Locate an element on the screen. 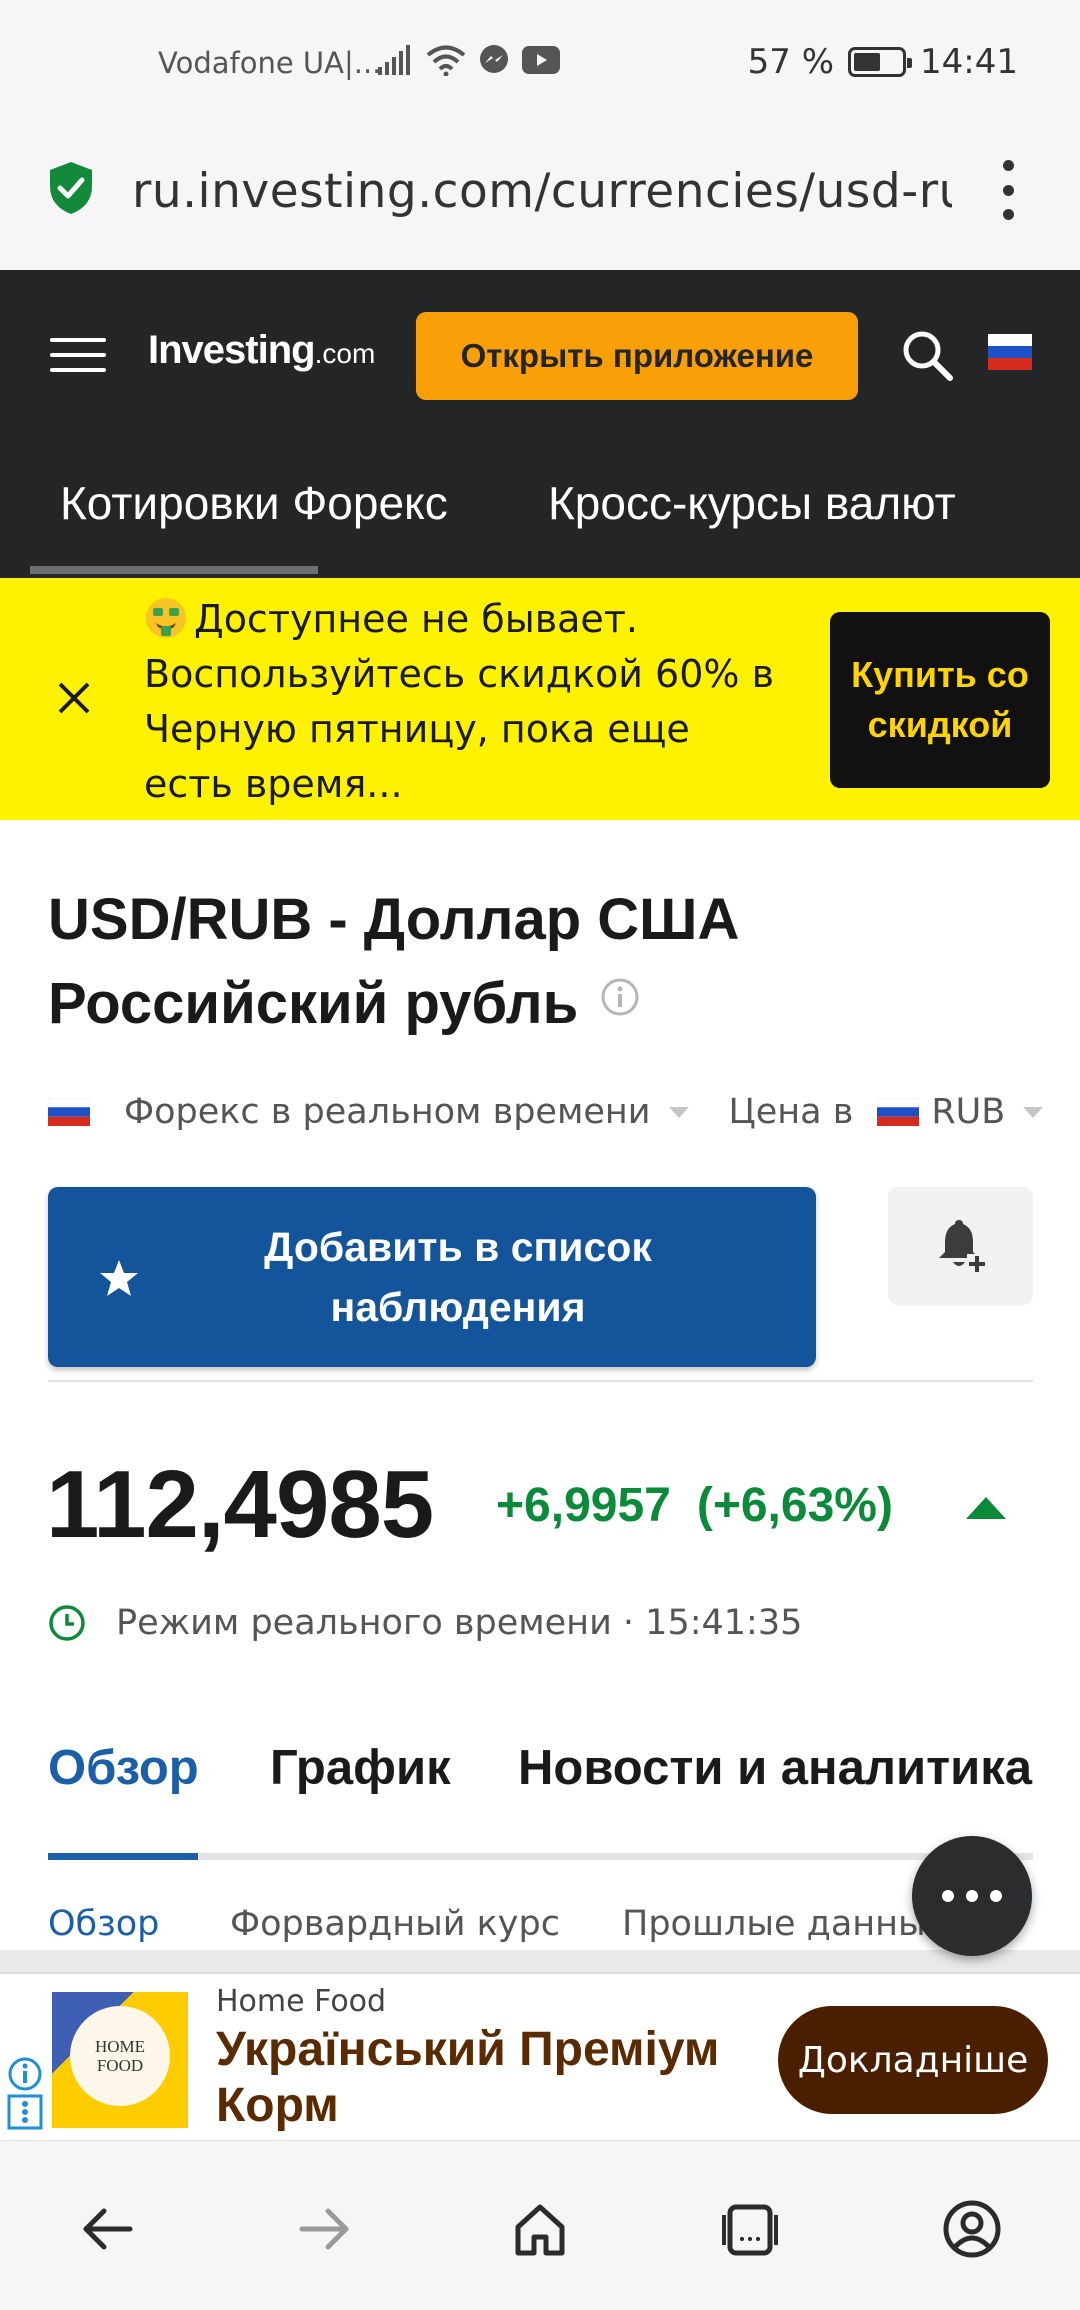 The height and width of the screenshot is (2310, 1080). realtime-label: Режим реального времени · 15:41:35 is located at coordinates (459, 1623).